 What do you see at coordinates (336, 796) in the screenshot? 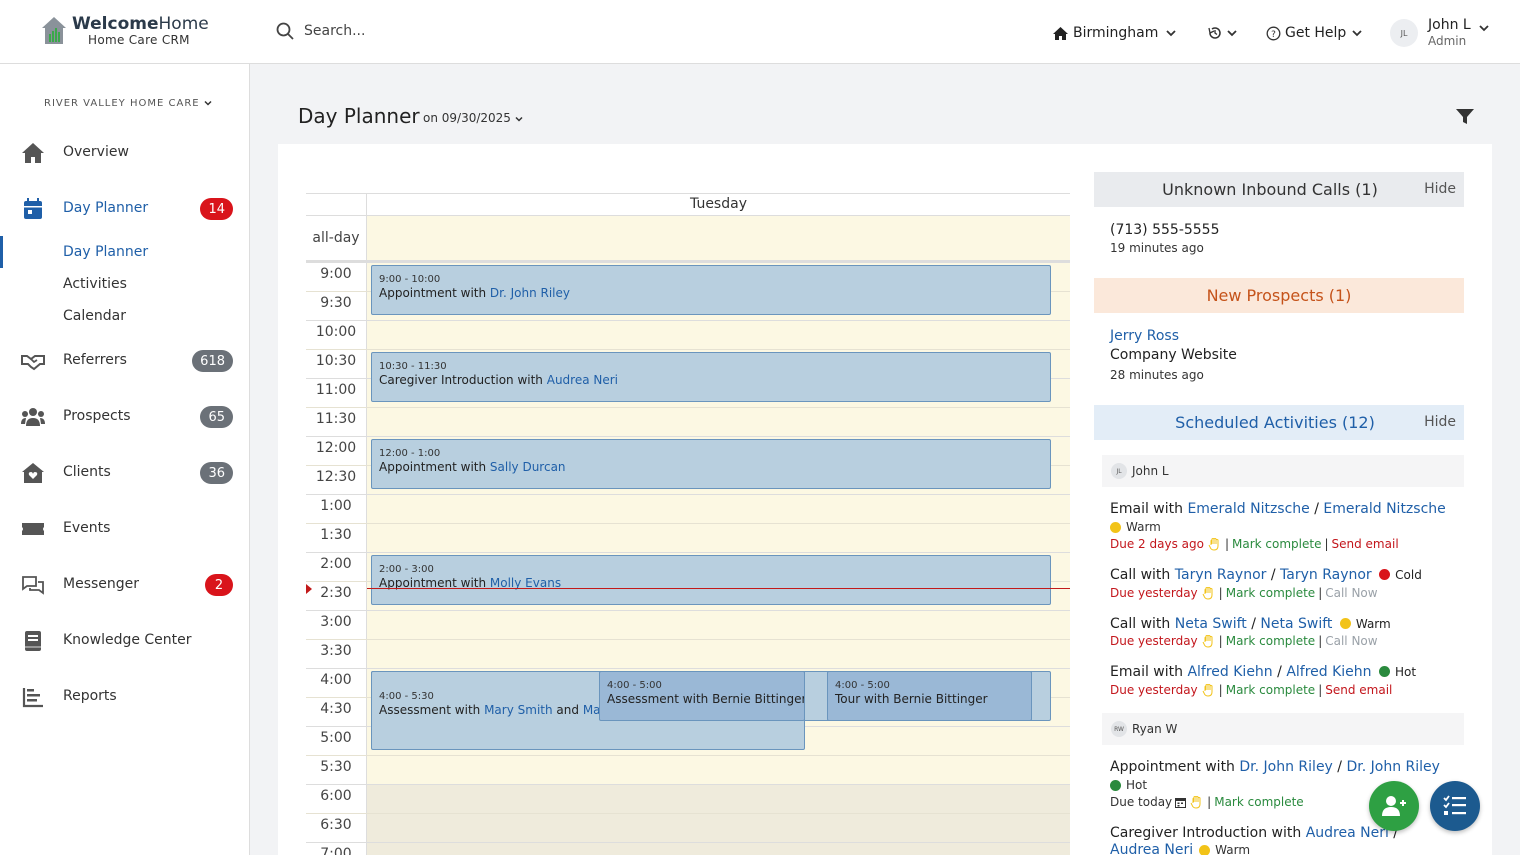
I see `time-slot-label: 6:00` at bounding box center [336, 796].